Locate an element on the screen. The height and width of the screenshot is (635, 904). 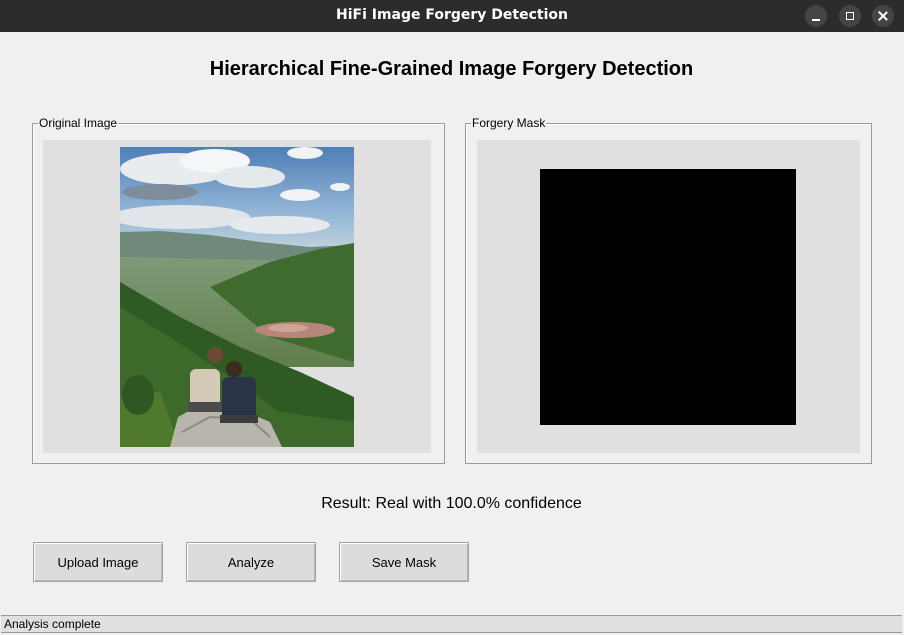
maximize-icon is located at coordinates (850, 16).